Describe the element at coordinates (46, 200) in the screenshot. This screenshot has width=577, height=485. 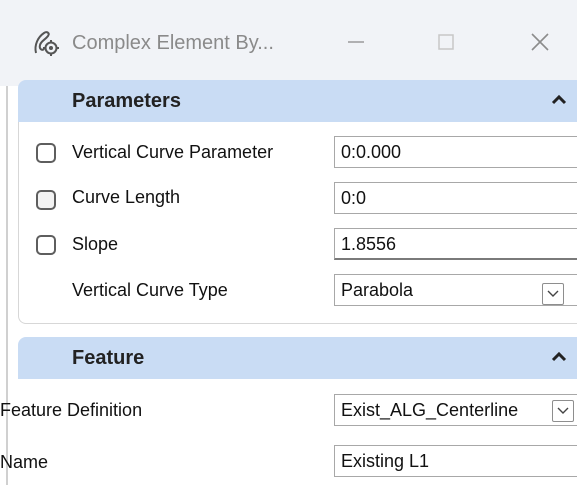
I see `curve-length-checkbox` at that location.